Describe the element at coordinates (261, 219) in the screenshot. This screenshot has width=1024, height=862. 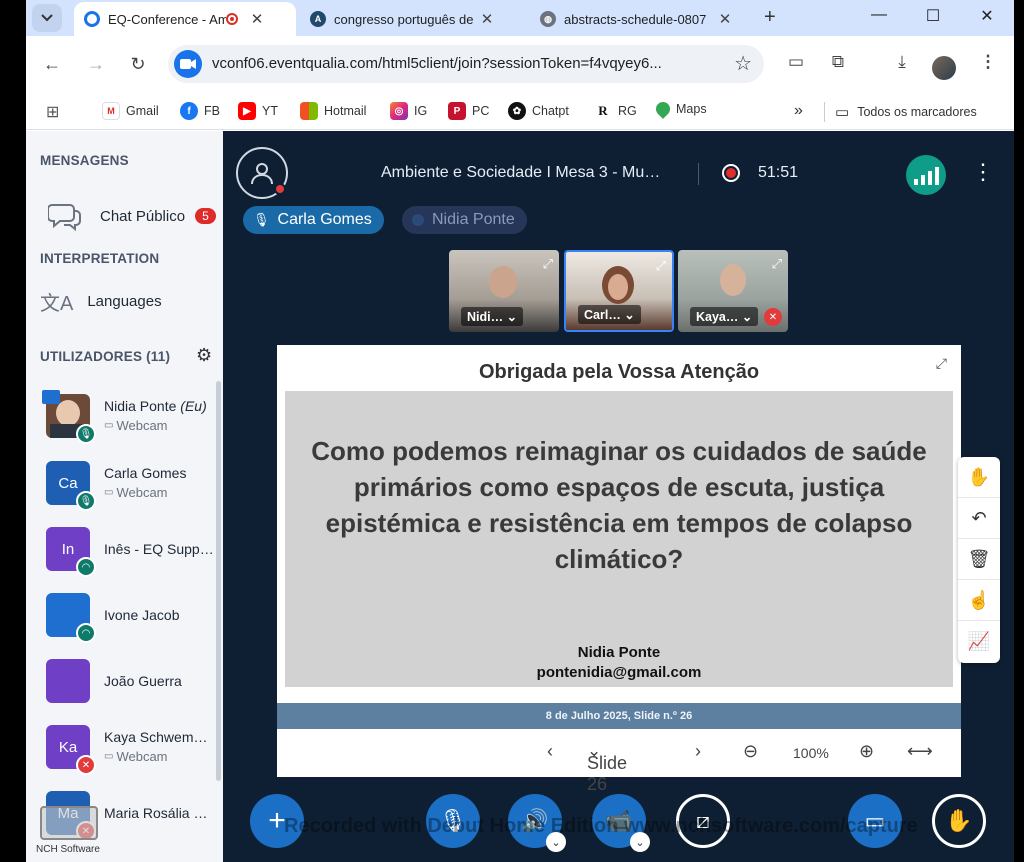
I see `mic-icon: 🎙` at that location.